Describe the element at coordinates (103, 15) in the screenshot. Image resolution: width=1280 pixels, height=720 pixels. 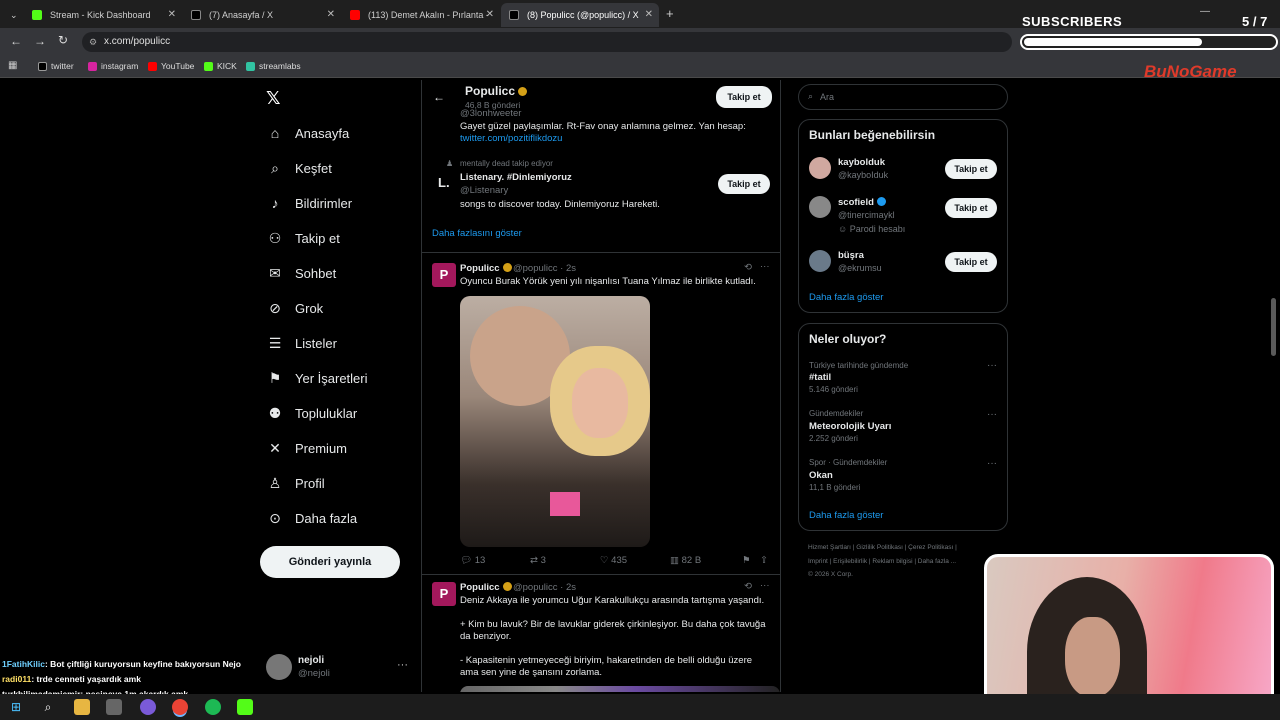
I see `tab-kick-dashboard: Stream - Kick Dashboard ✕` at that location.